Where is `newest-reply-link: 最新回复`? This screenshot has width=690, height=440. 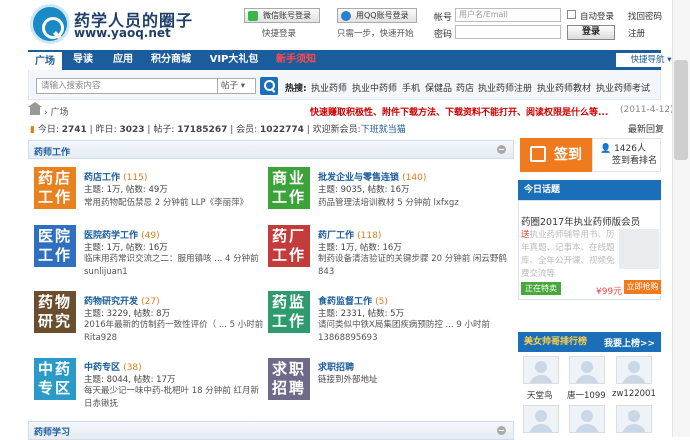 newest-reply-link: 最新回复 is located at coordinates (646, 128).